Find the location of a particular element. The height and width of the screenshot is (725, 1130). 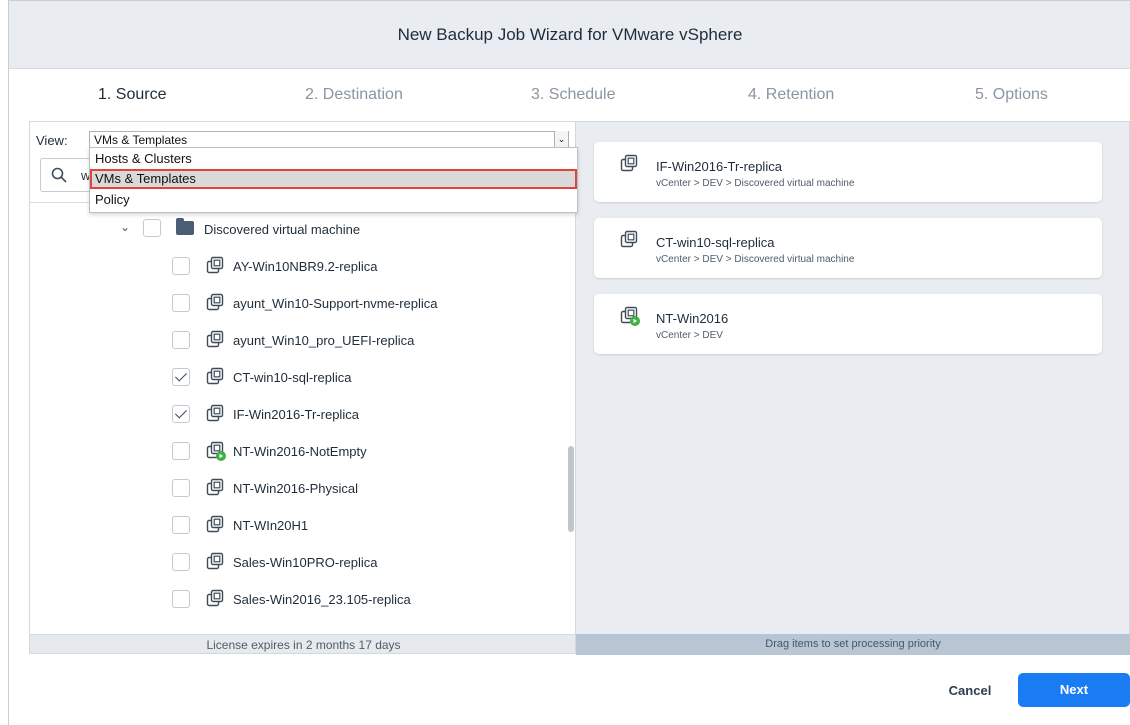

tree-vm-row: Sales-Win2016_23.105-replica is located at coordinates (297, 600).